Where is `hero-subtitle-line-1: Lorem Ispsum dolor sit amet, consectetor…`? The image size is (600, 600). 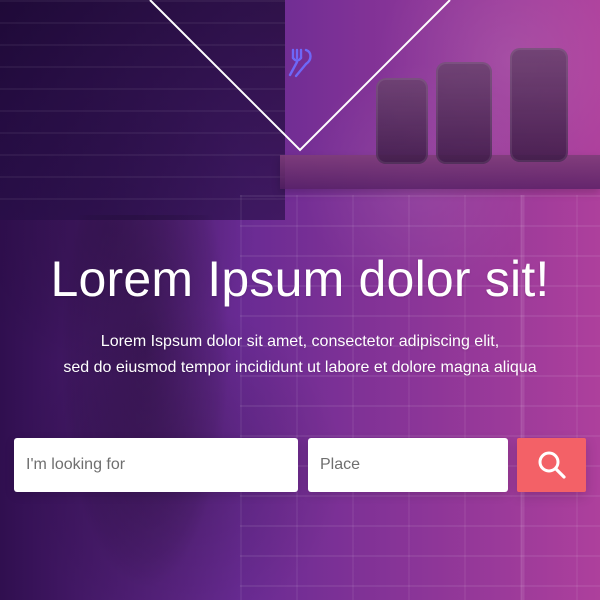
hero-subtitle-line-1: Lorem Ispsum dolor sit amet, consectetor… is located at coordinates (300, 341).